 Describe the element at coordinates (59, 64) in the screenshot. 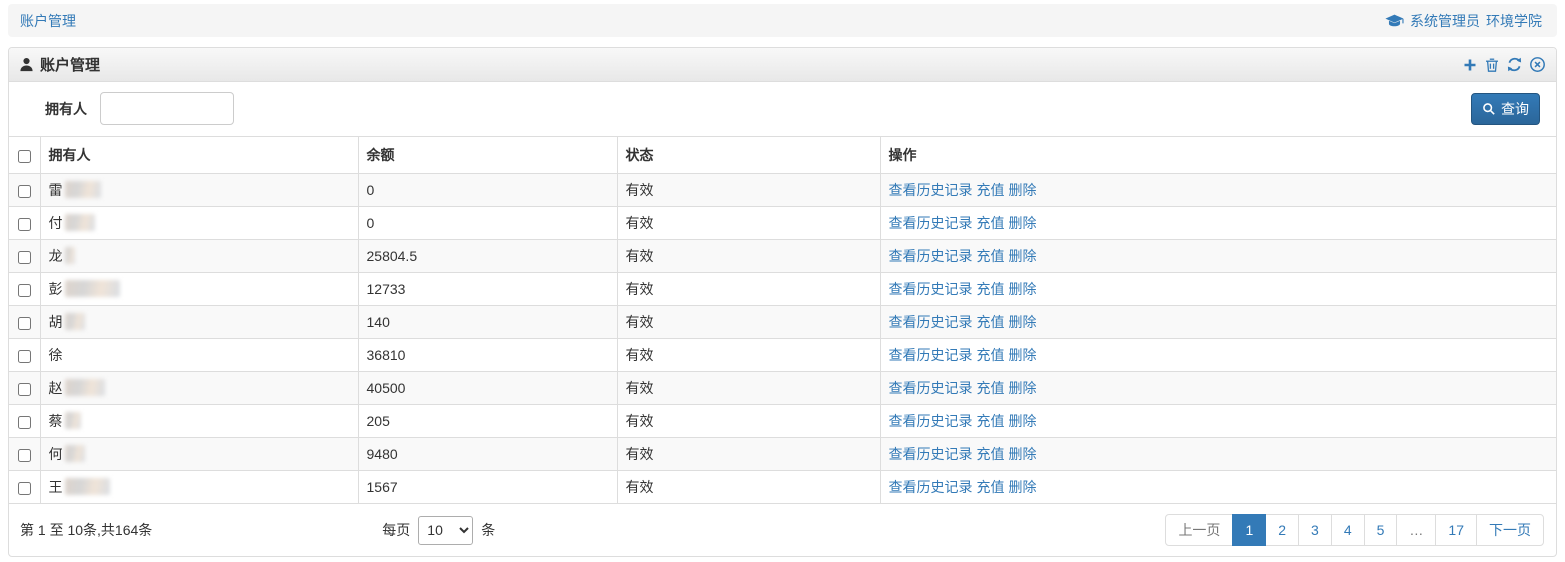

I see `panel-title-wrap: 账户管理` at that location.